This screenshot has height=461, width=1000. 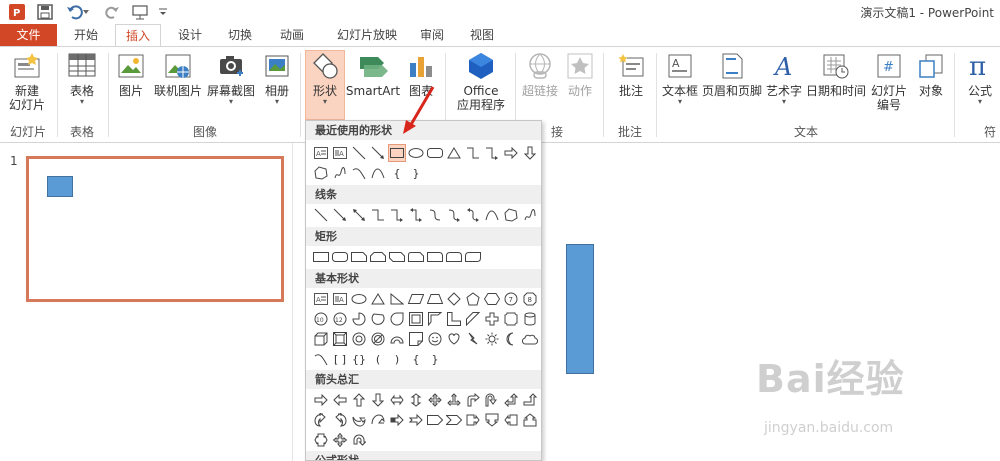 I want to click on u-turn-arrow-shape-icon, so click(x=492, y=400).